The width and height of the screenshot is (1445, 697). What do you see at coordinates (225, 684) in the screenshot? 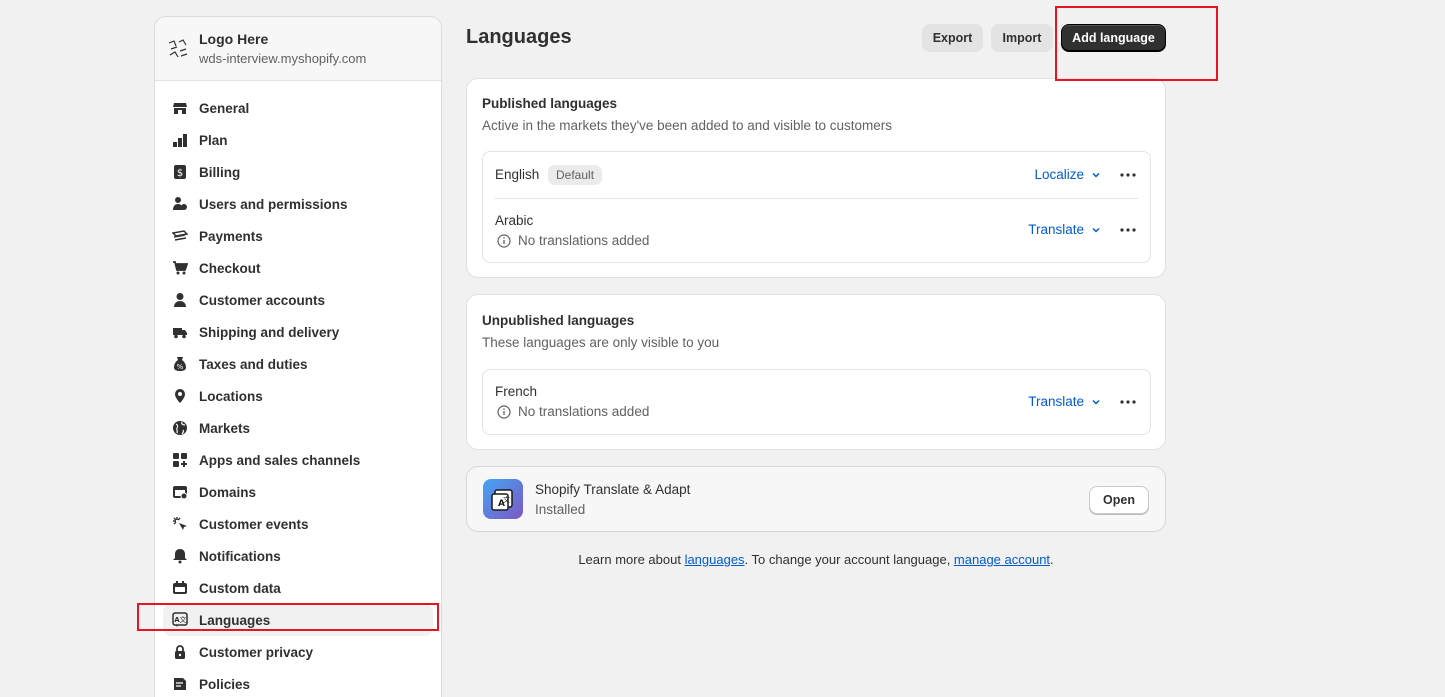
I see `sidebar-item-label: Policies` at bounding box center [225, 684].